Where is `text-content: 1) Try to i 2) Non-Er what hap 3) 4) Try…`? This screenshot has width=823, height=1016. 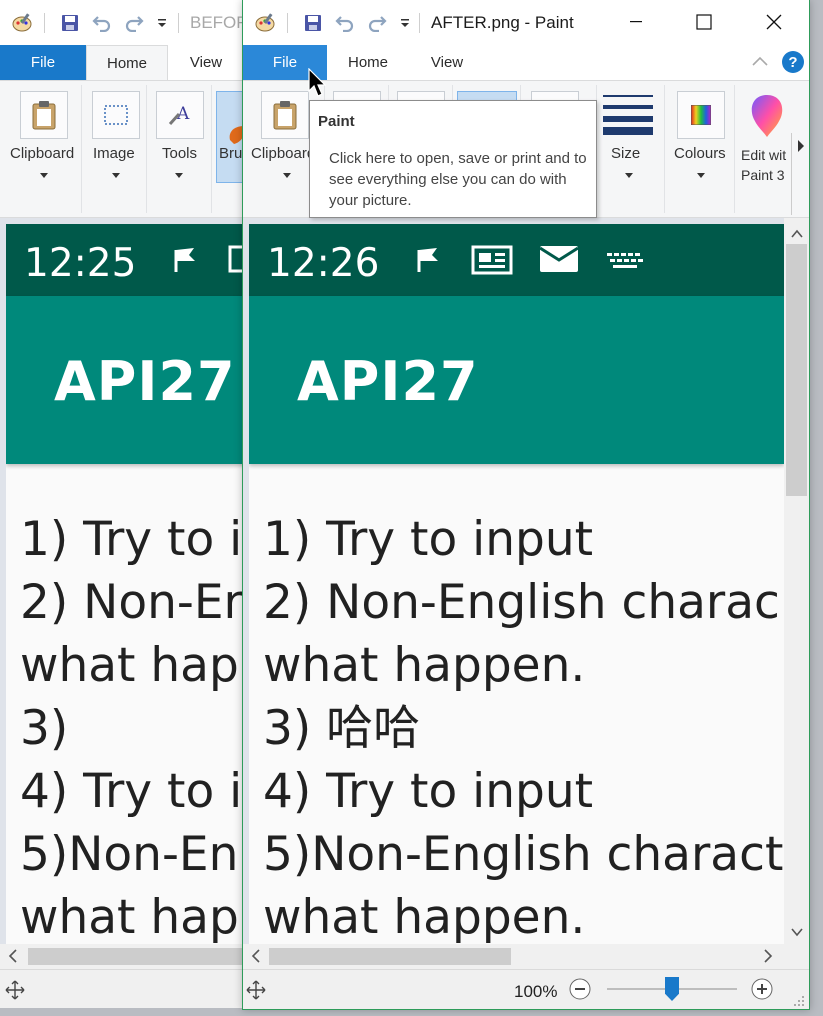
text-content: 1) Try to i 2) Non-Er what hap 3) 4) Try… is located at coordinates (131, 726).